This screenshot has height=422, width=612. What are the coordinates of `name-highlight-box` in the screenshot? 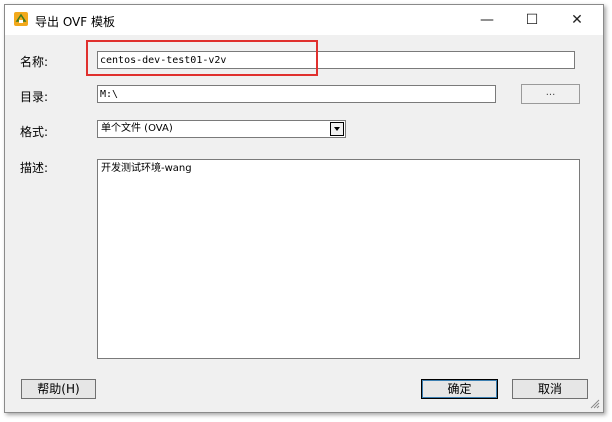 It's located at (202, 58).